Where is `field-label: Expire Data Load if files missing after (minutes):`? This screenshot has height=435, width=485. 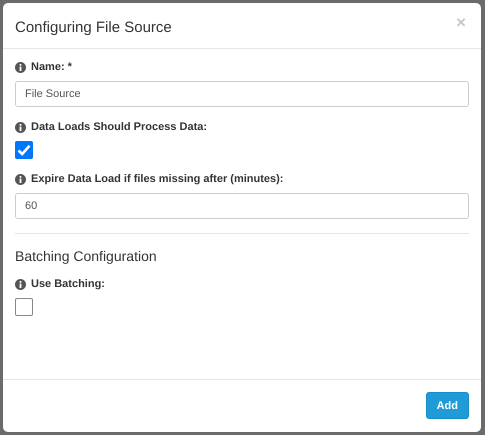 field-label: Expire Data Load if files missing after (minutes): is located at coordinates (157, 179).